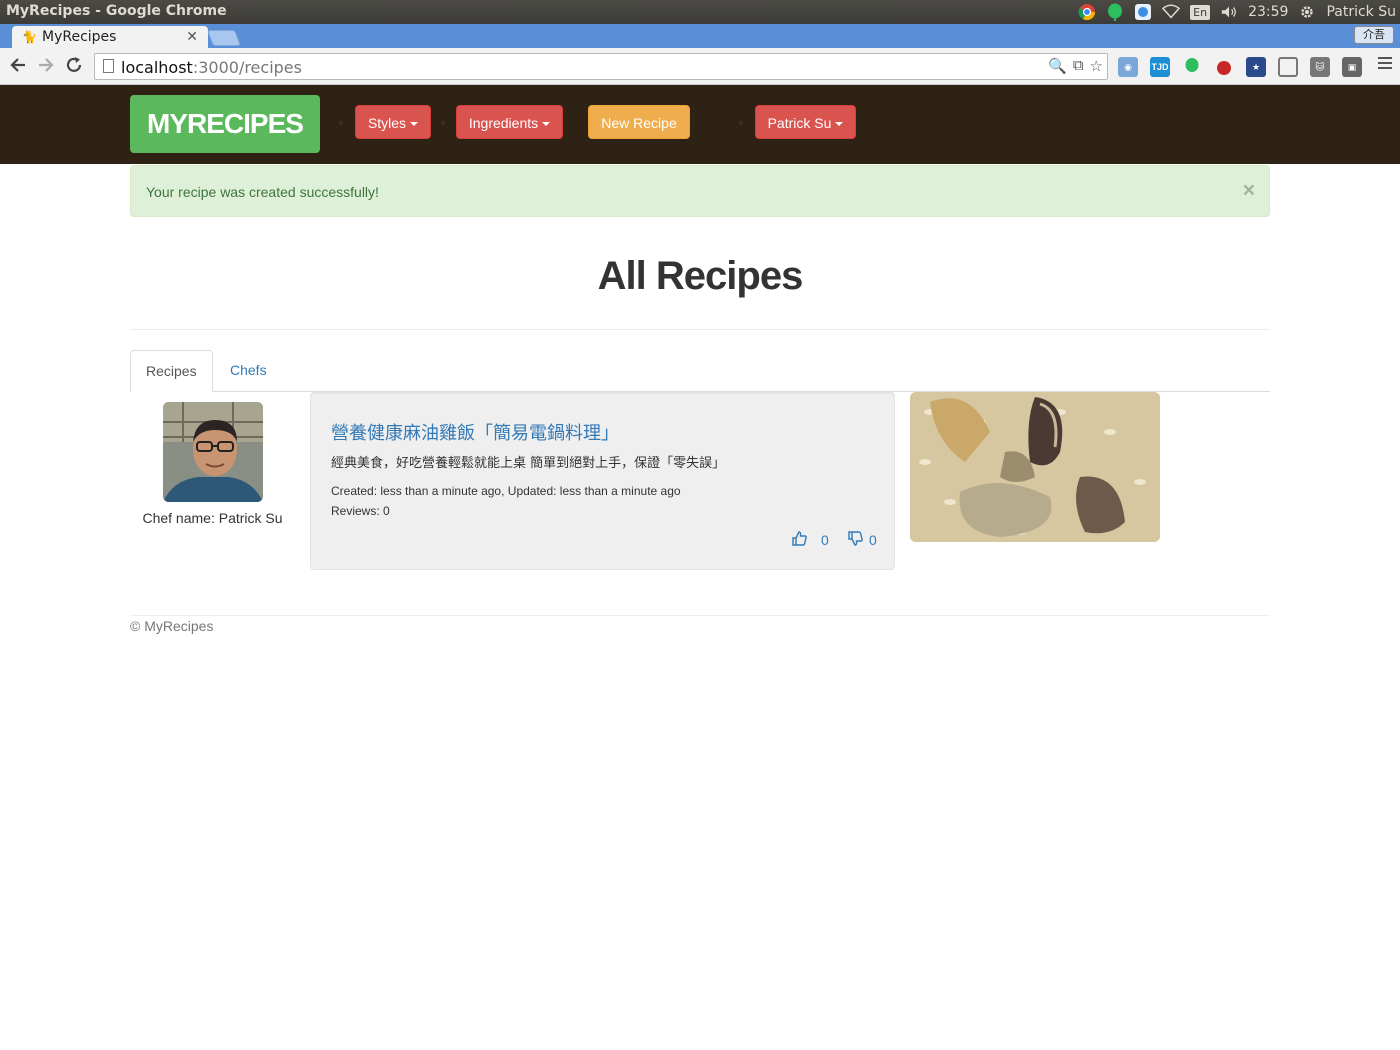 The height and width of the screenshot is (1050, 1400). What do you see at coordinates (1288, 67) in the screenshot?
I see `cast-icon` at bounding box center [1288, 67].